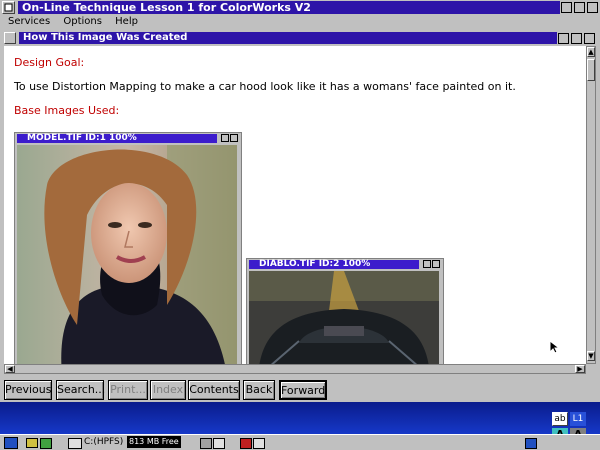  What do you see at coordinates (591, 70) in the screenshot?
I see `scroll-thumb` at bounding box center [591, 70].